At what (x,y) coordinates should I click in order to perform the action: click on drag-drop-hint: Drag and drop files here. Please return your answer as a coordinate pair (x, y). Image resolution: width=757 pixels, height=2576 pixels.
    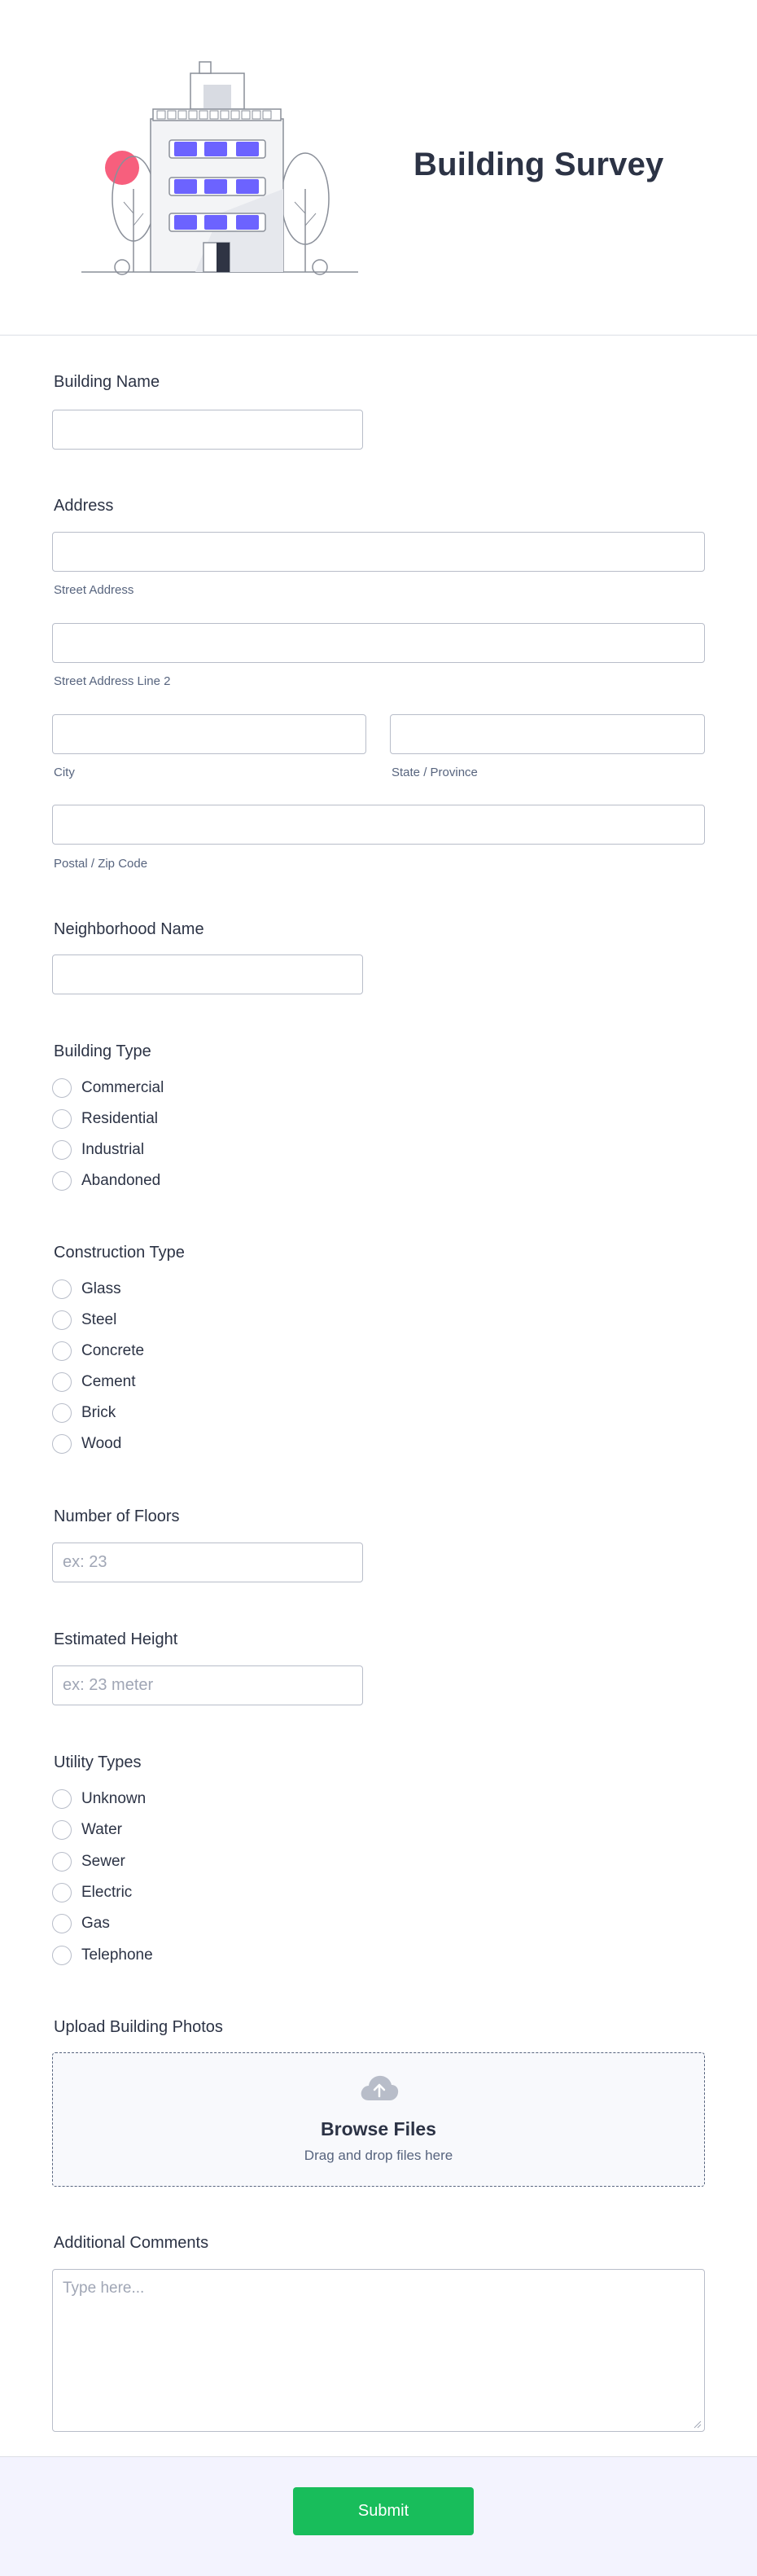
    Looking at the image, I should click on (379, 2155).